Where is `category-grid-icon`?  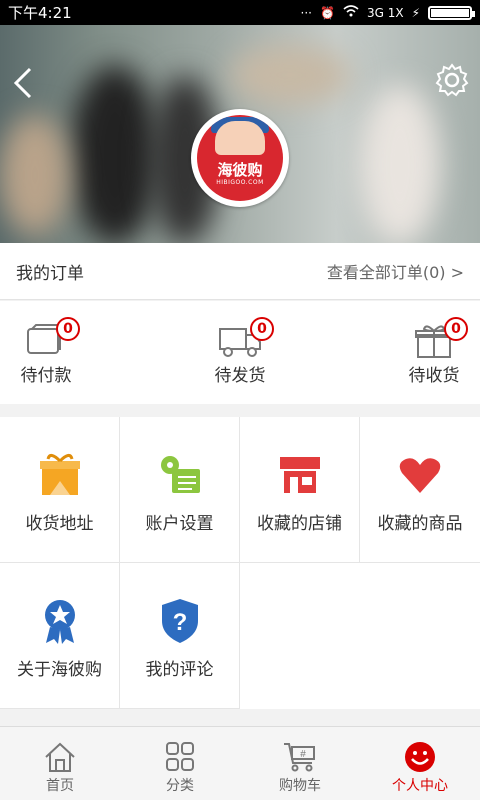
category-grid-icon is located at coordinates (180, 757).